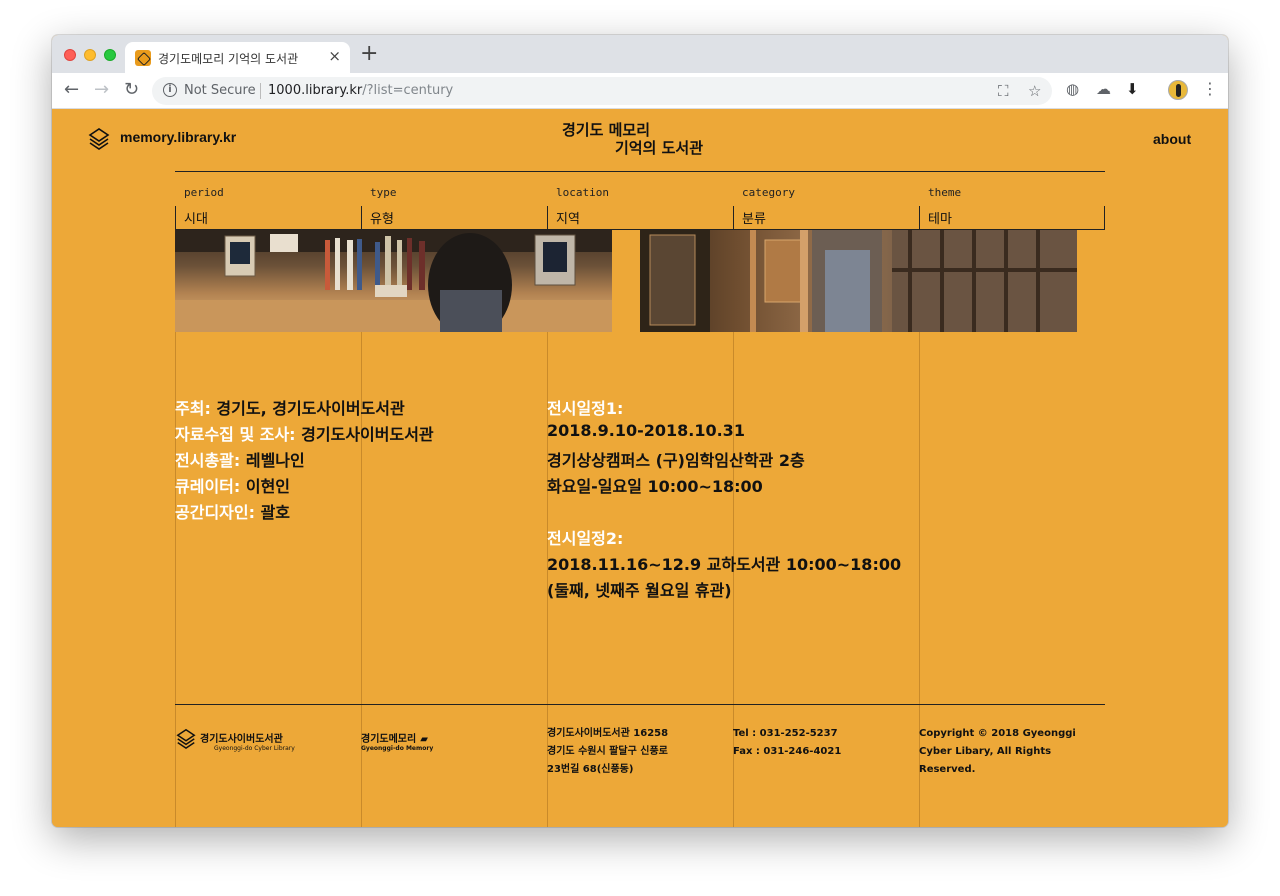  I want to click on schedule-1-dates: 2018.9.10-2018.10.31, so click(646, 430).